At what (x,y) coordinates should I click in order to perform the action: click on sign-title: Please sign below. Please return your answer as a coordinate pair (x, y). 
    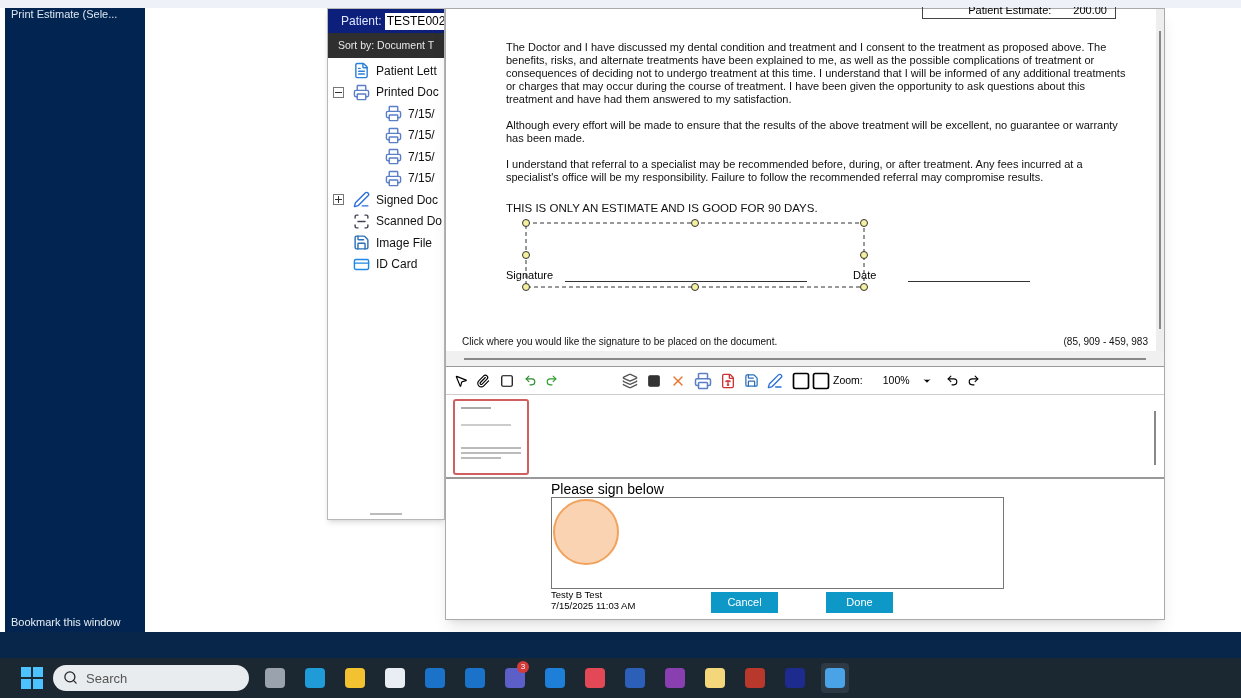
    Looking at the image, I should click on (608, 489).